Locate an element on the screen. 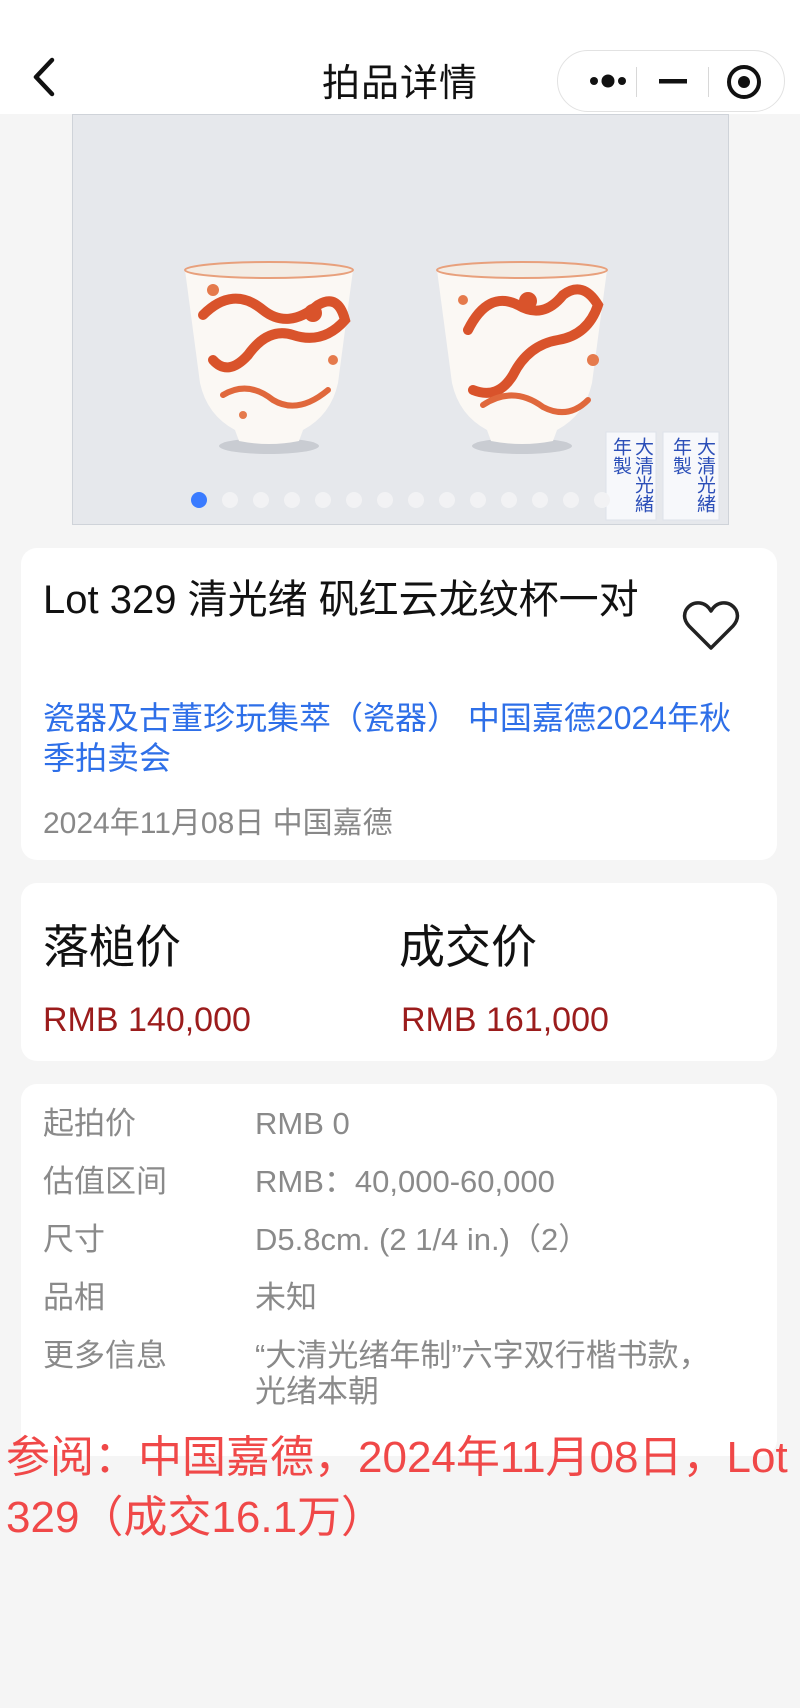  miniprogram-capsule is located at coordinates (671, 81).